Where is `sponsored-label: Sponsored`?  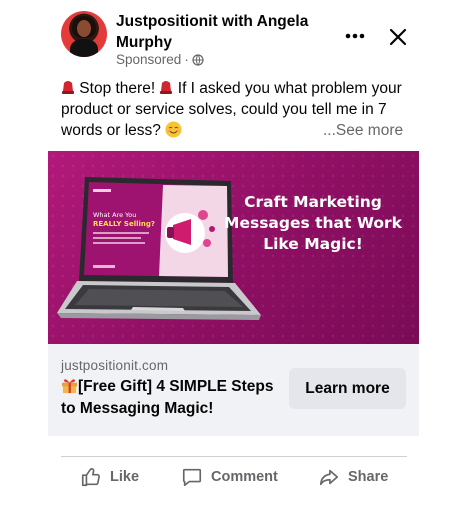
sponsored-label: Sponsored is located at coordinates (148, 59).